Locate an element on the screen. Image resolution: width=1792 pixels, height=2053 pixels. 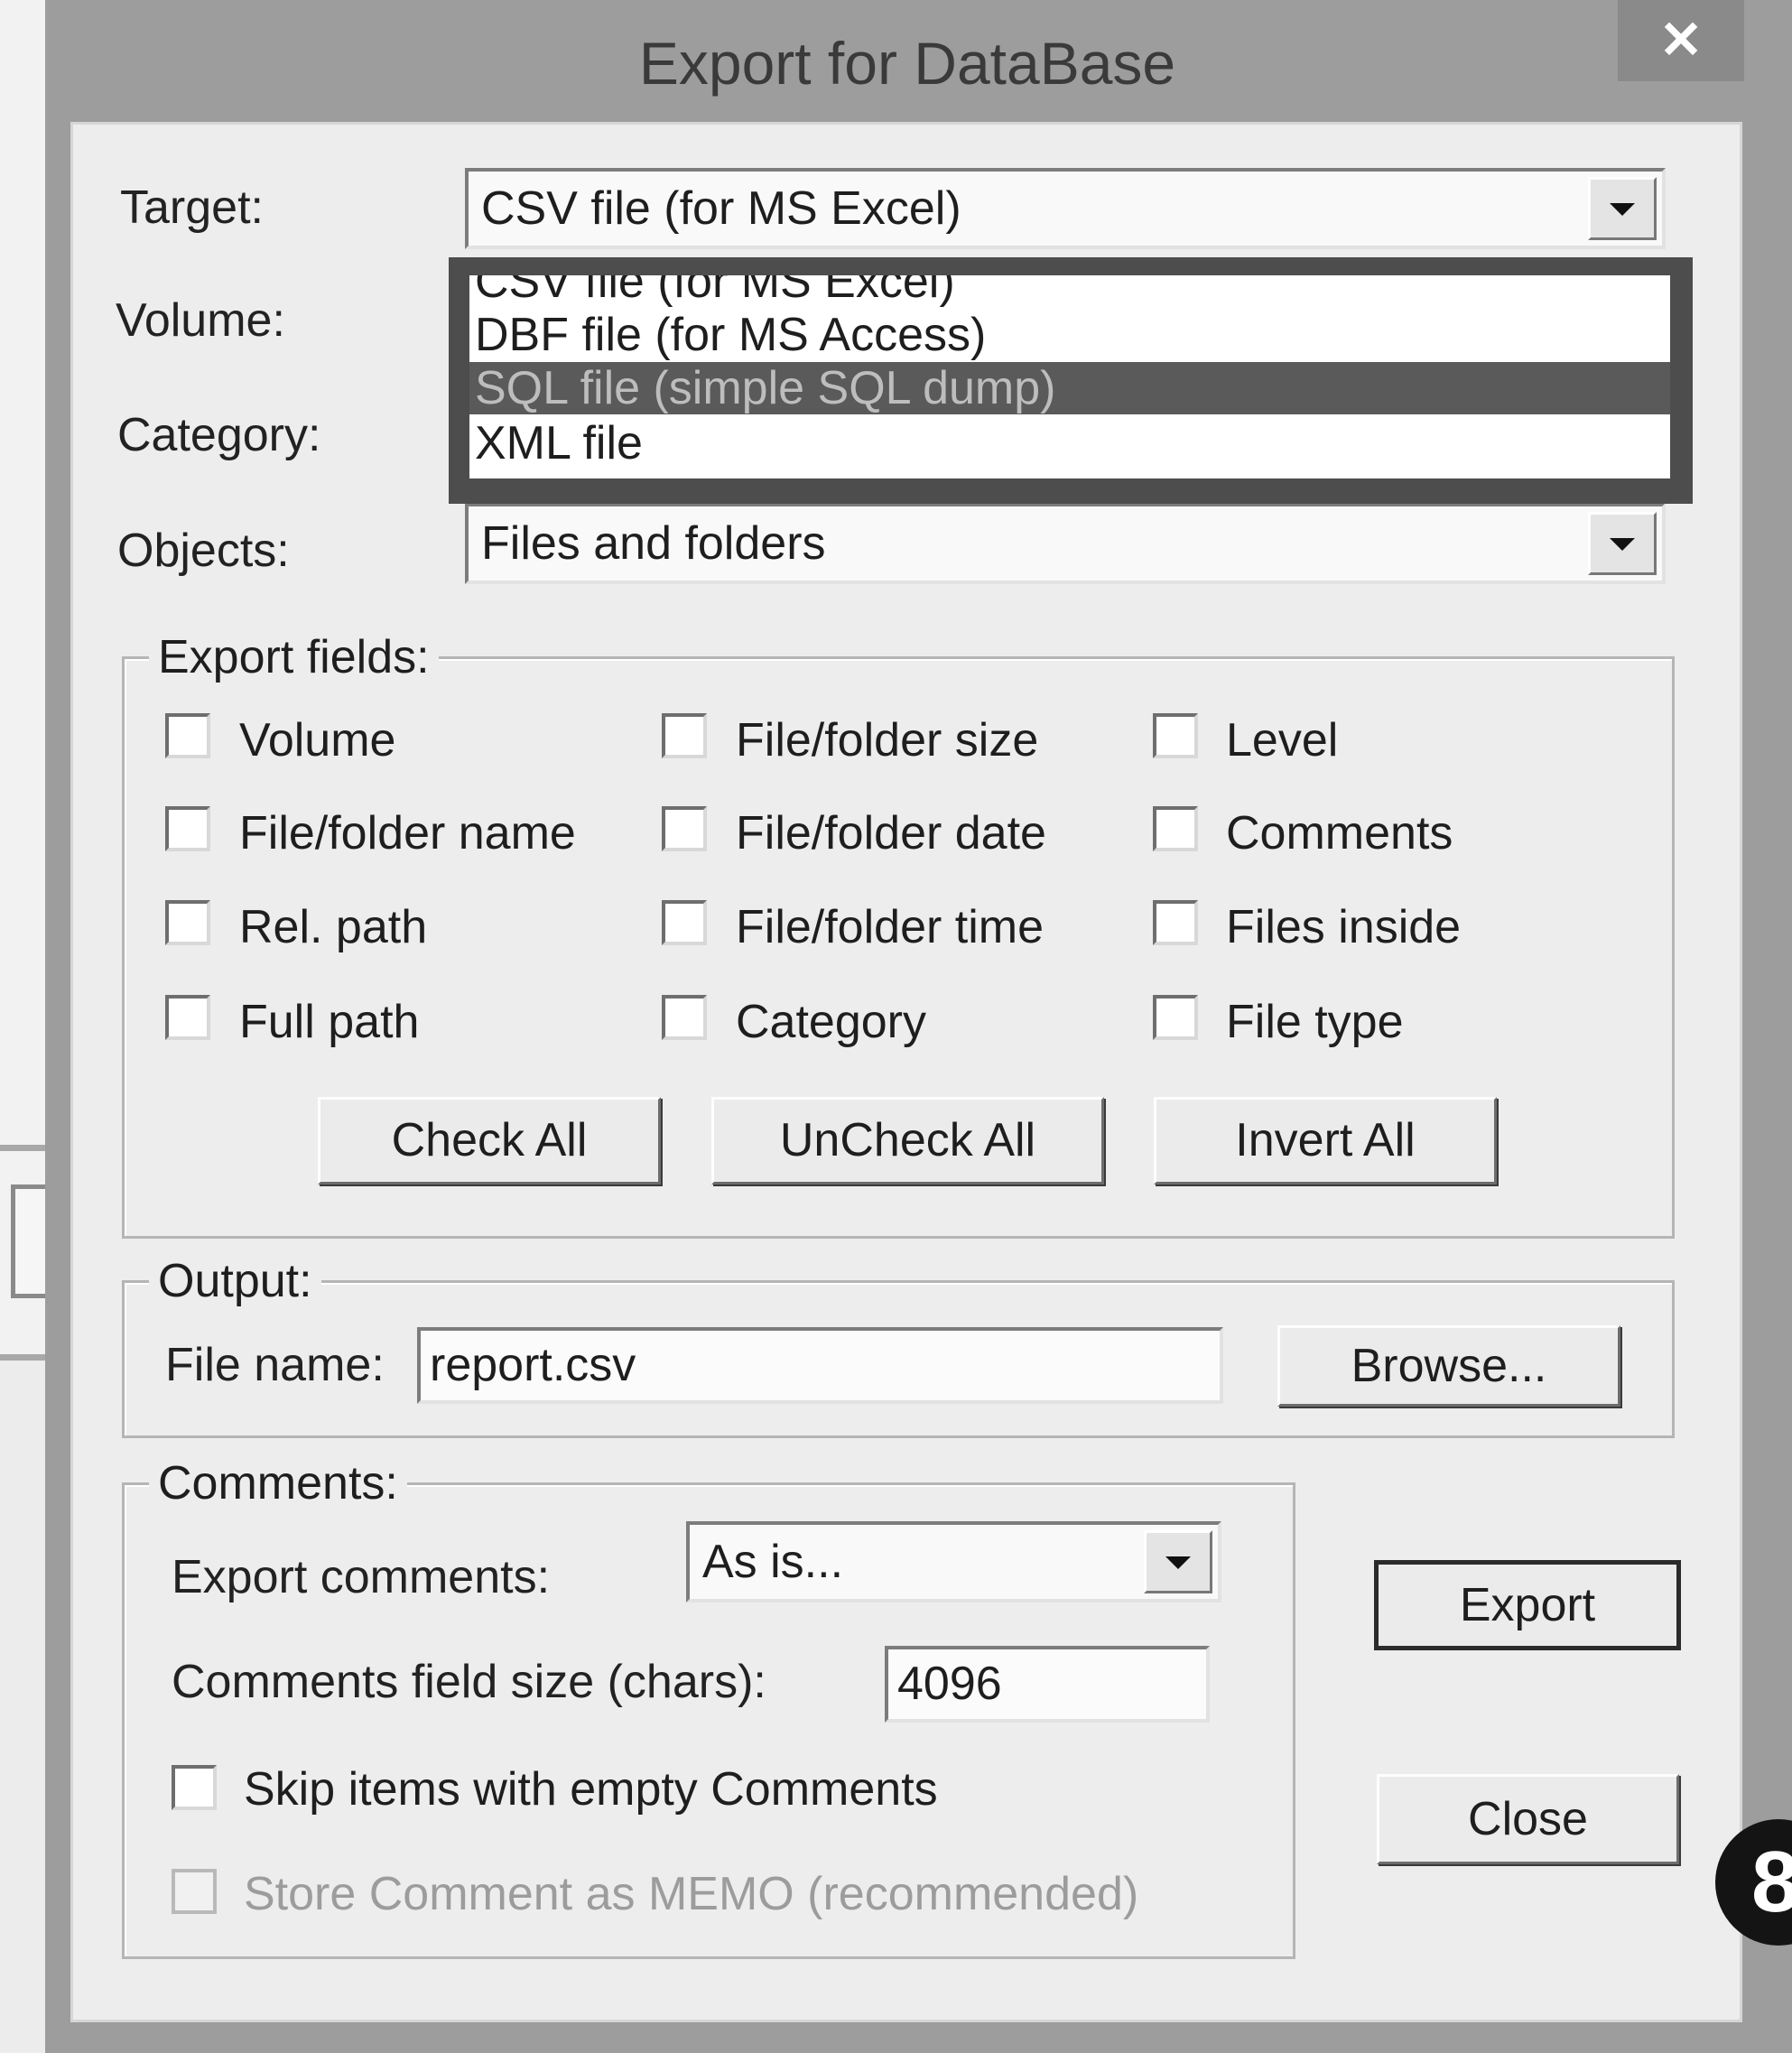
checkbox-rel-path is located at coordinates (187, 923).